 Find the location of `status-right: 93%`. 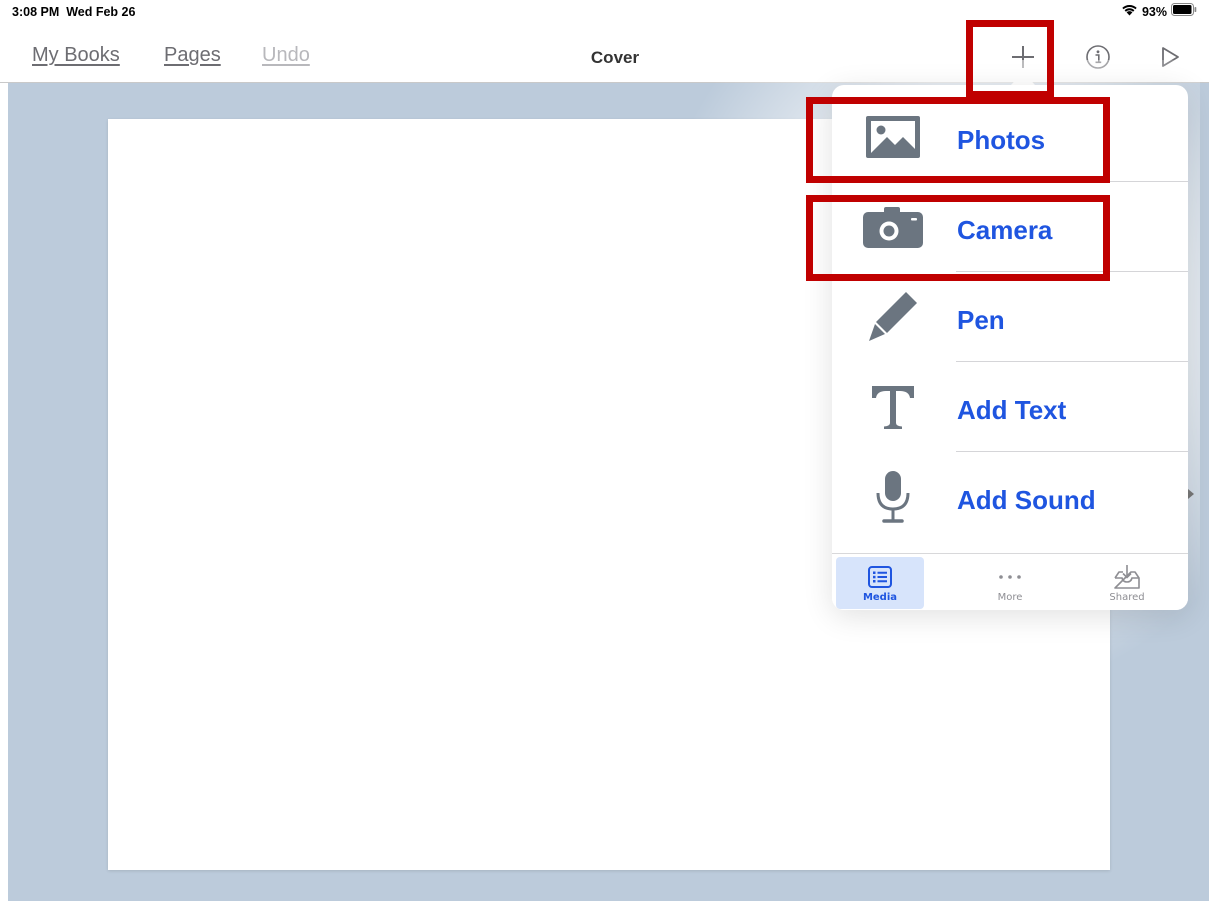

status-right: 93% is located at coordinates (1159, 12).